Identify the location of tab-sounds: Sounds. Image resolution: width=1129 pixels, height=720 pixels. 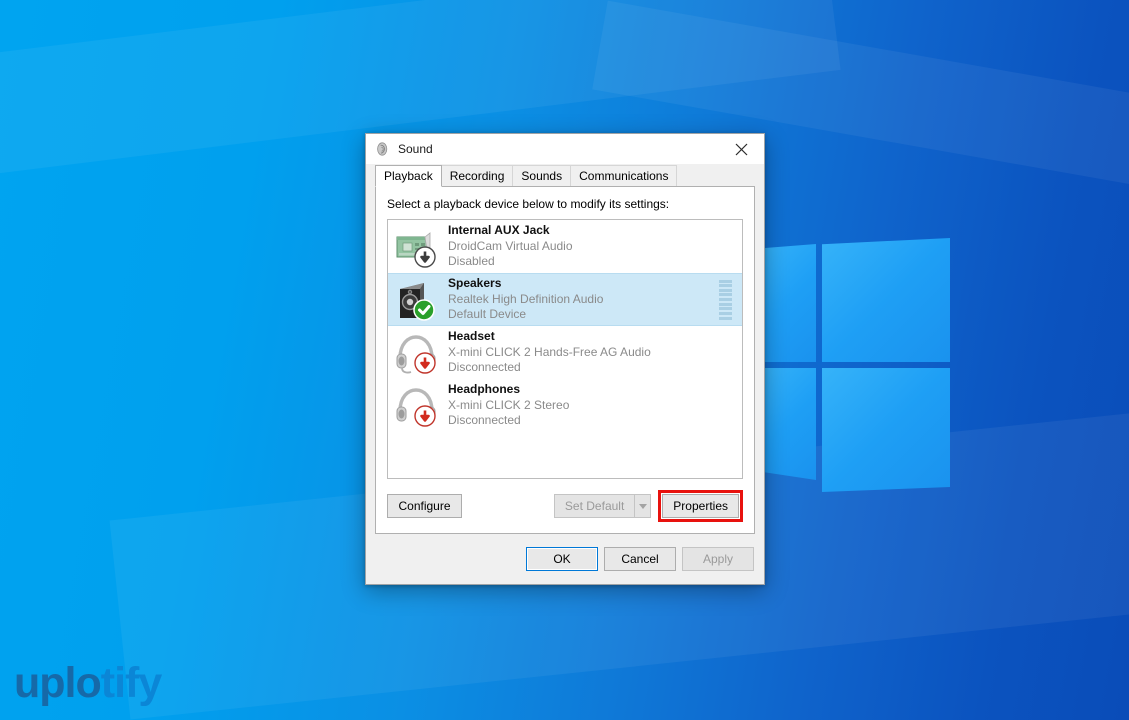
(542, 175).